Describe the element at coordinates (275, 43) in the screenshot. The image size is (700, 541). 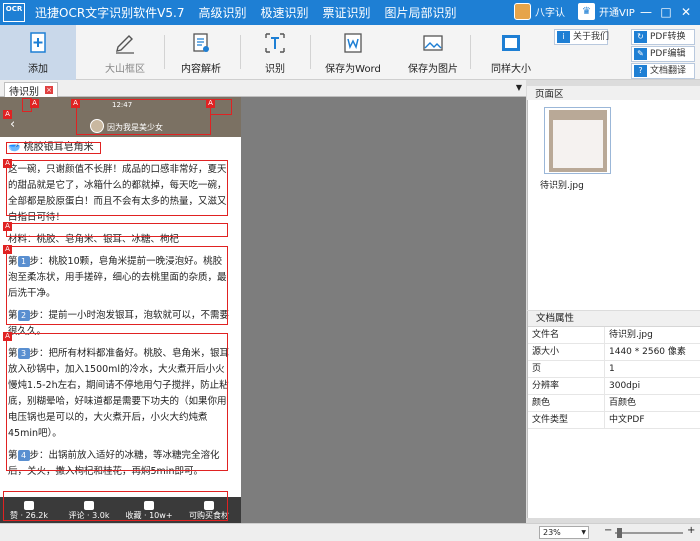
I see `text-recognize-icon` at that location.